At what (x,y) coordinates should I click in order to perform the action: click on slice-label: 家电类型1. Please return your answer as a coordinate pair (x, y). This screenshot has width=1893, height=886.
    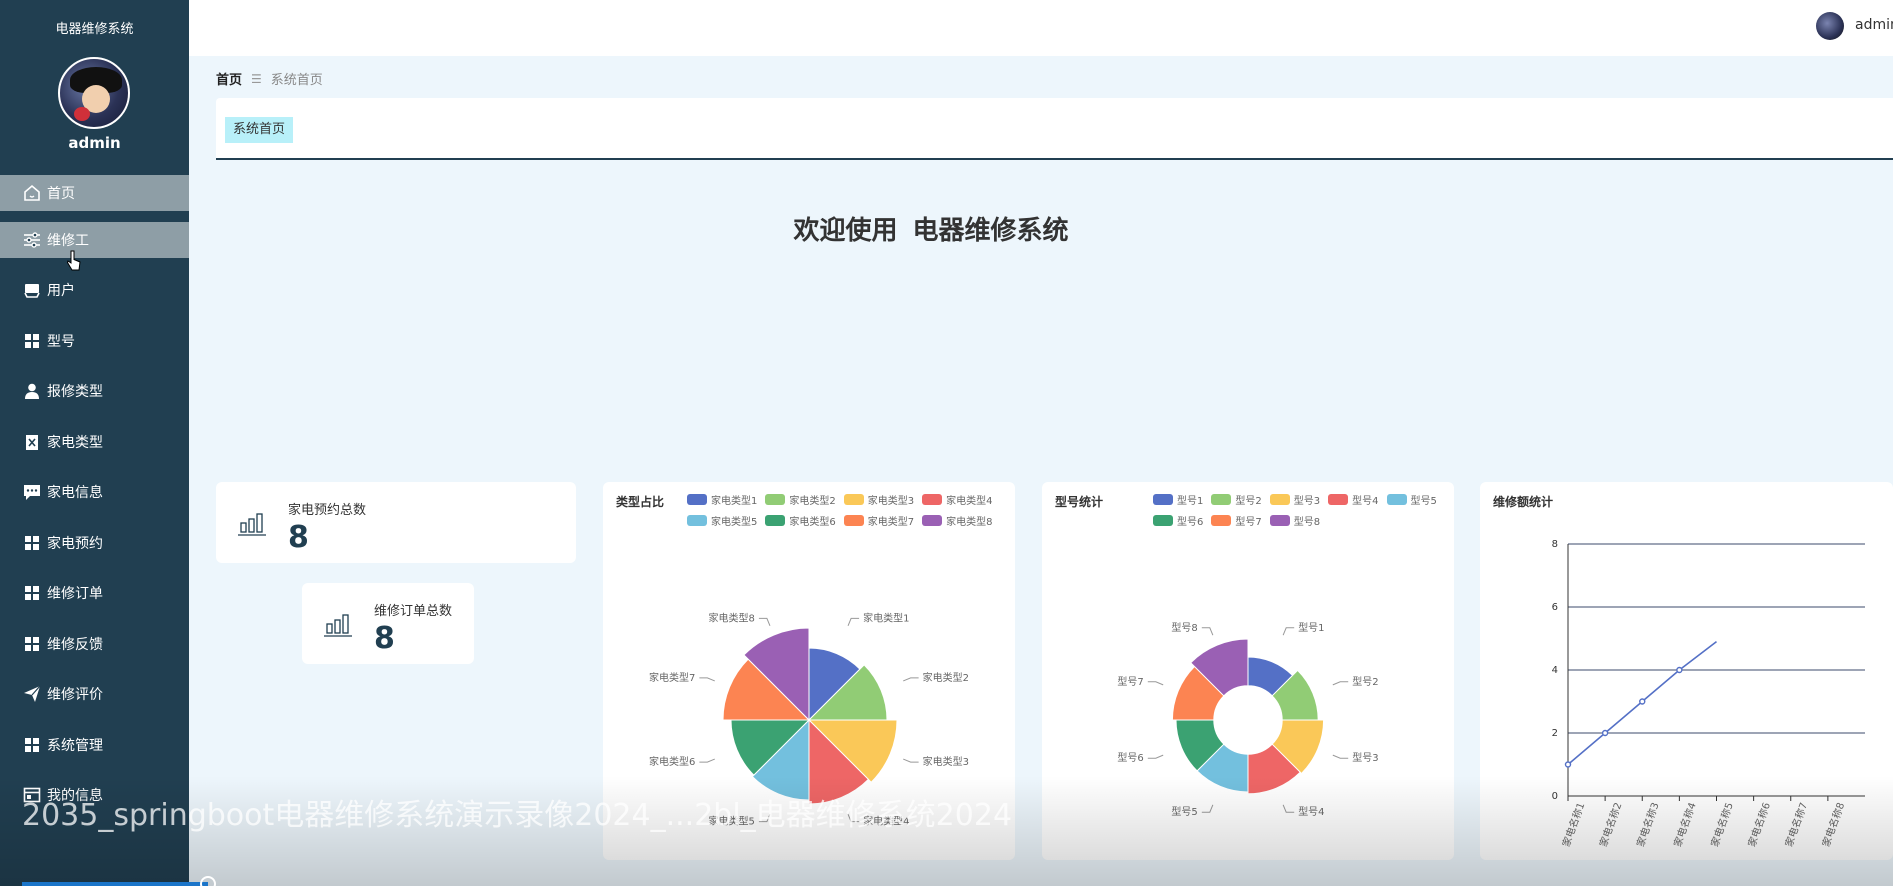
    Looking at the image, I should click on (886, 617).